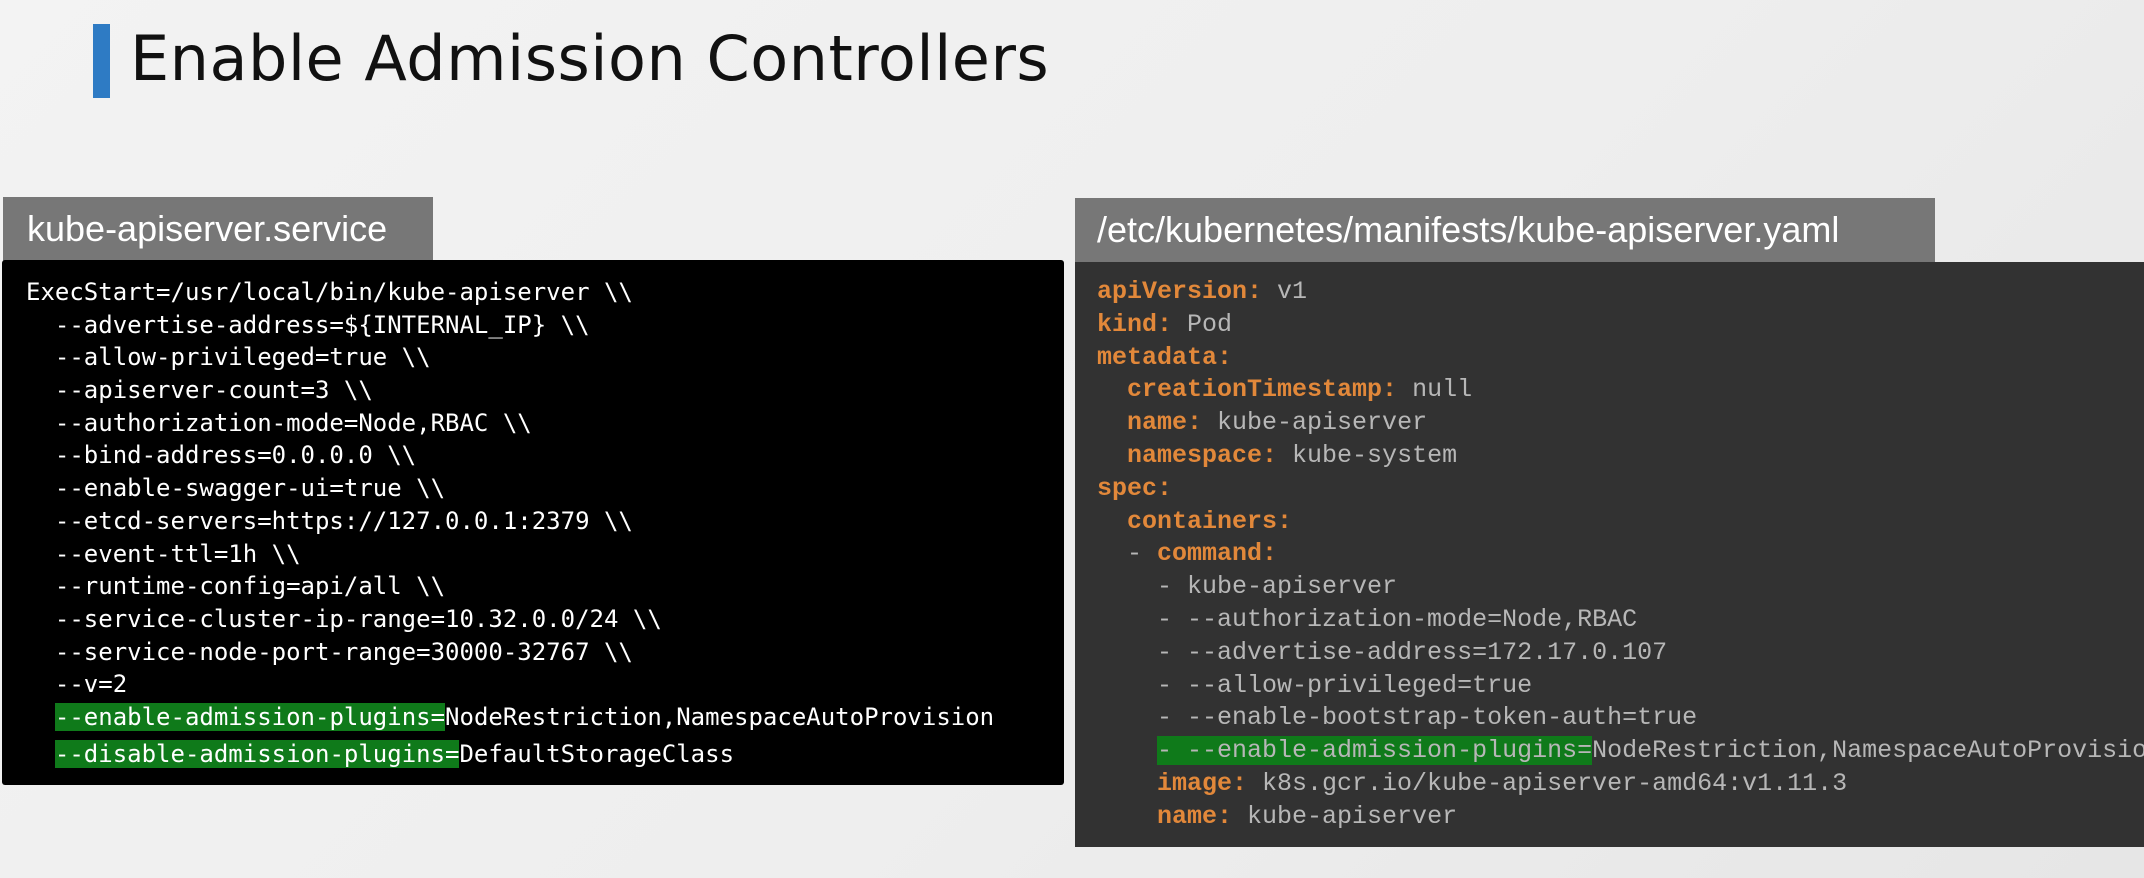 This screenshot has width=2144, height=878. I want to click on yaml-value: - kube-apiserver, so click(1277, 587).